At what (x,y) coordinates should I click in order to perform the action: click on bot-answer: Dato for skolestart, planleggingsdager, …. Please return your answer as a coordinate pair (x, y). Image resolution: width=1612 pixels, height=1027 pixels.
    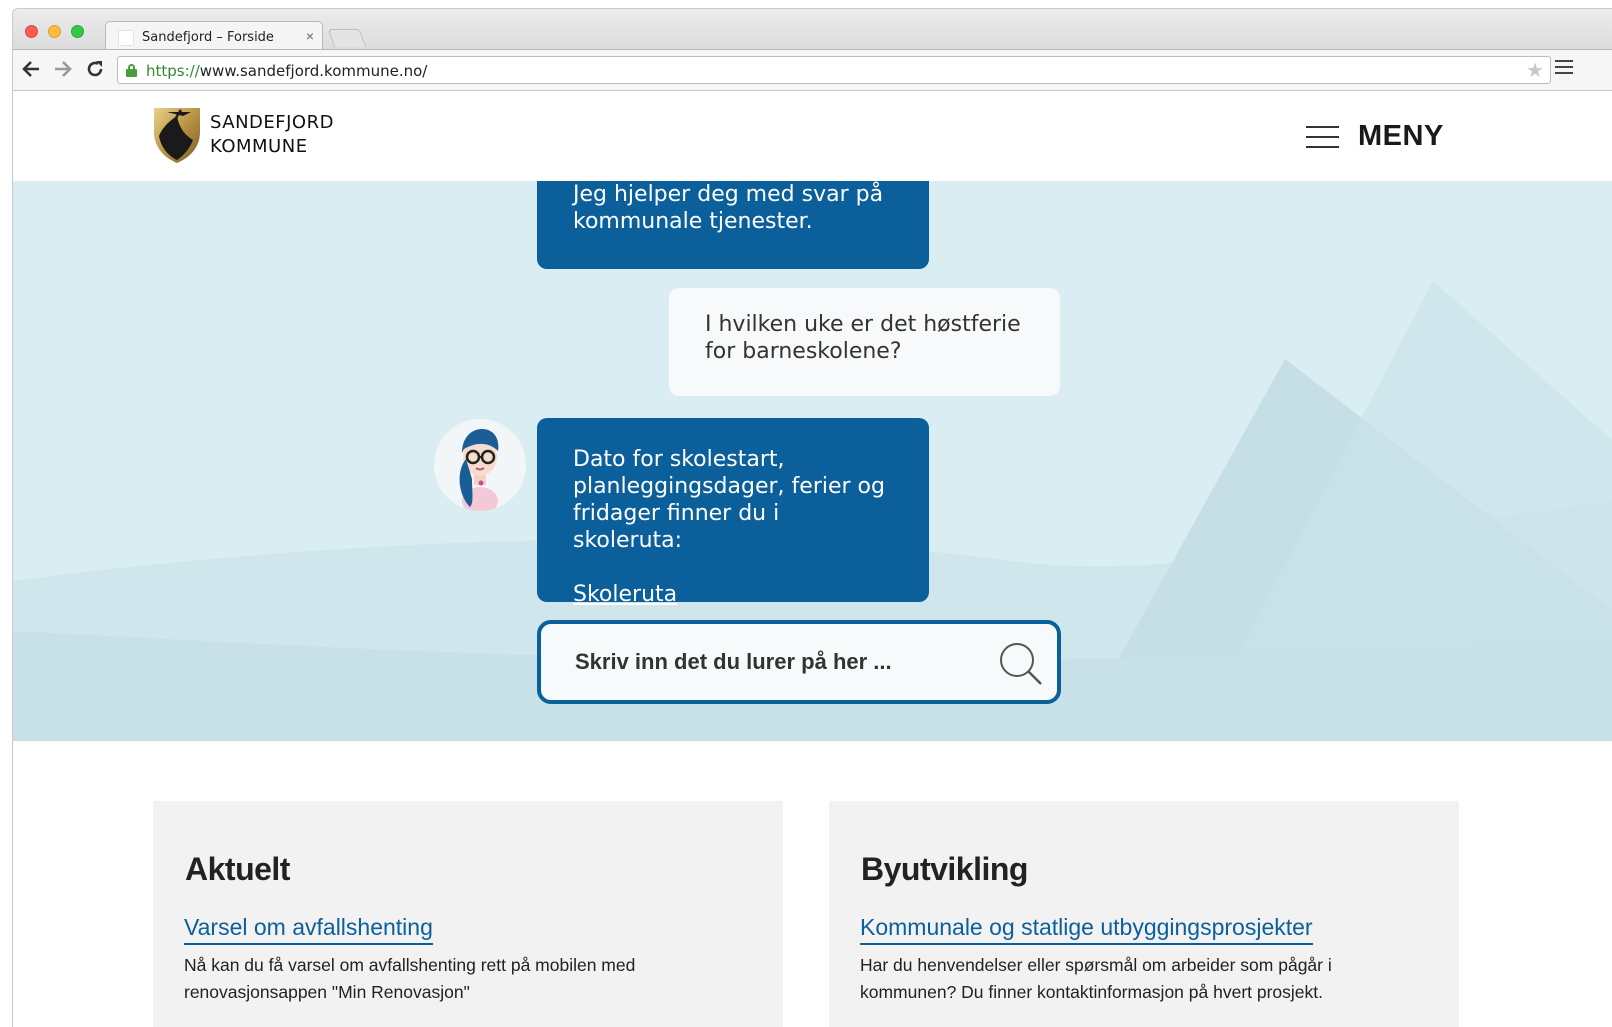
    Looking at the image, I should click on (733, 512).